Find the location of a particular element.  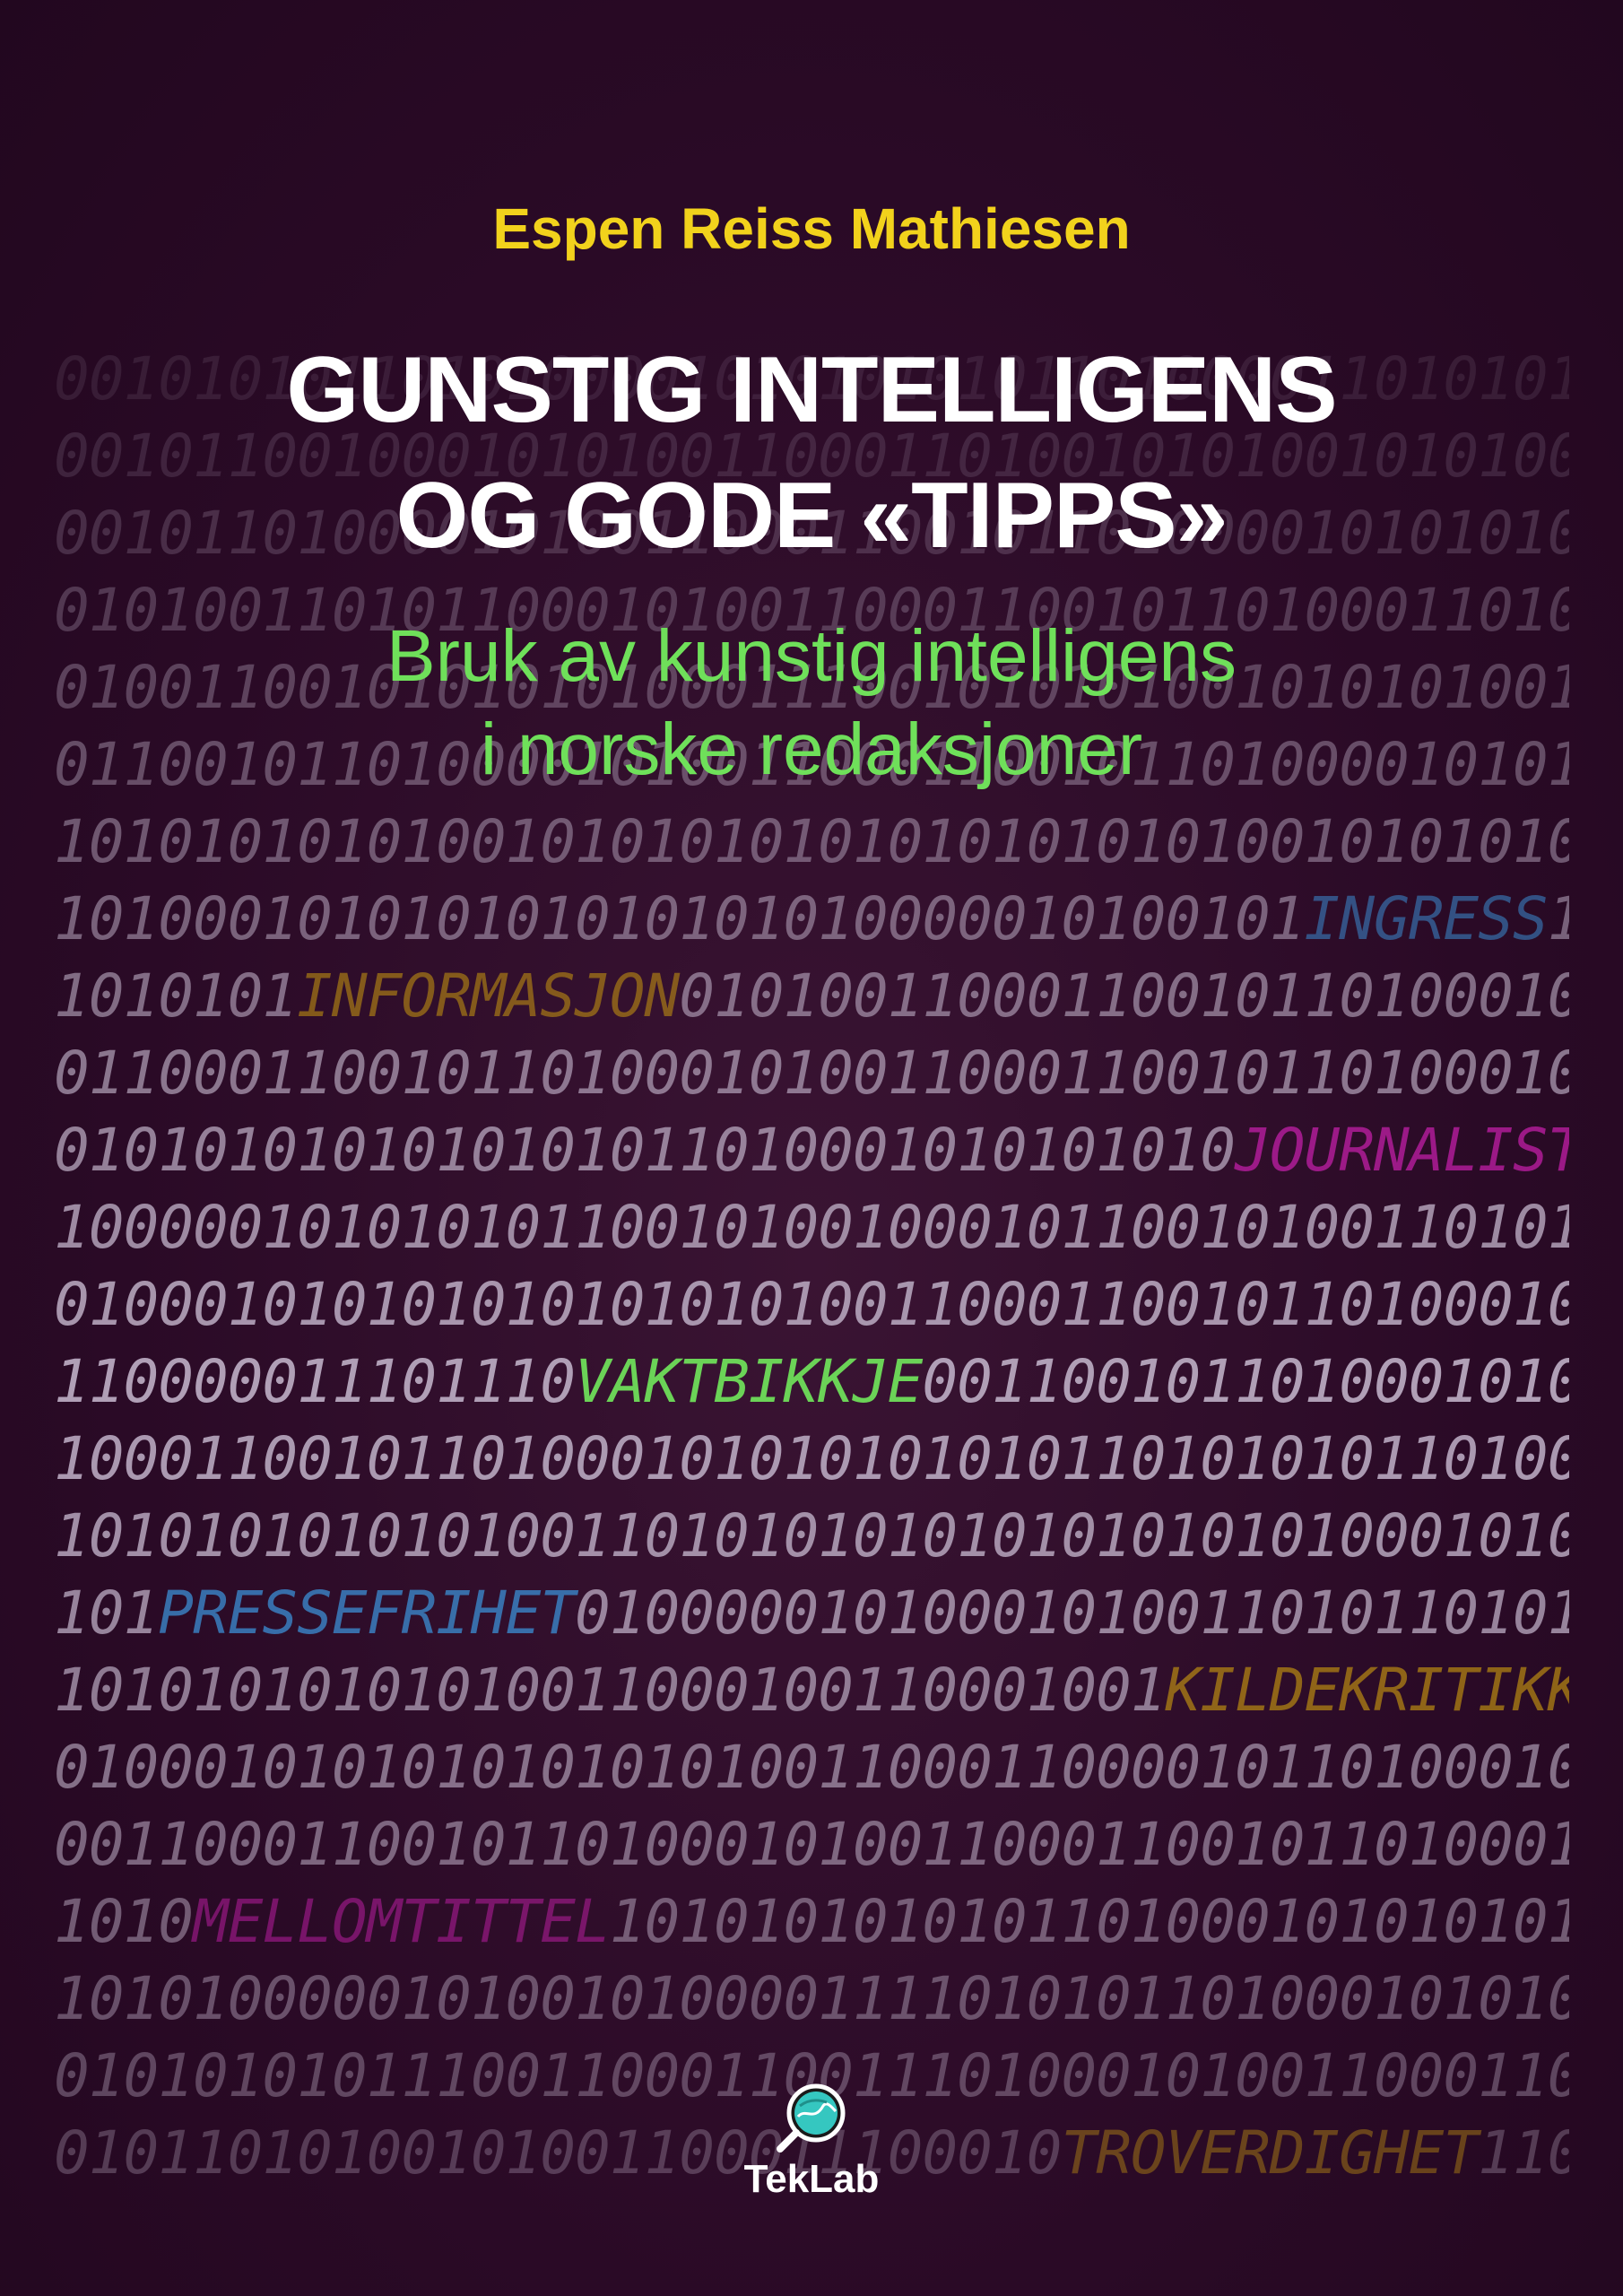

subtitle-line-1: Bruk av kunstig intelligens is located at coordinates (811, 656).